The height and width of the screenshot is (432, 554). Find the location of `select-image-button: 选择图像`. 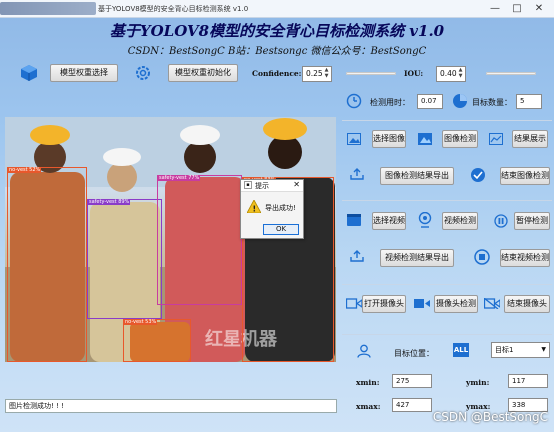

select-image-button: 选择图像 is located at coordinates (389, 139).